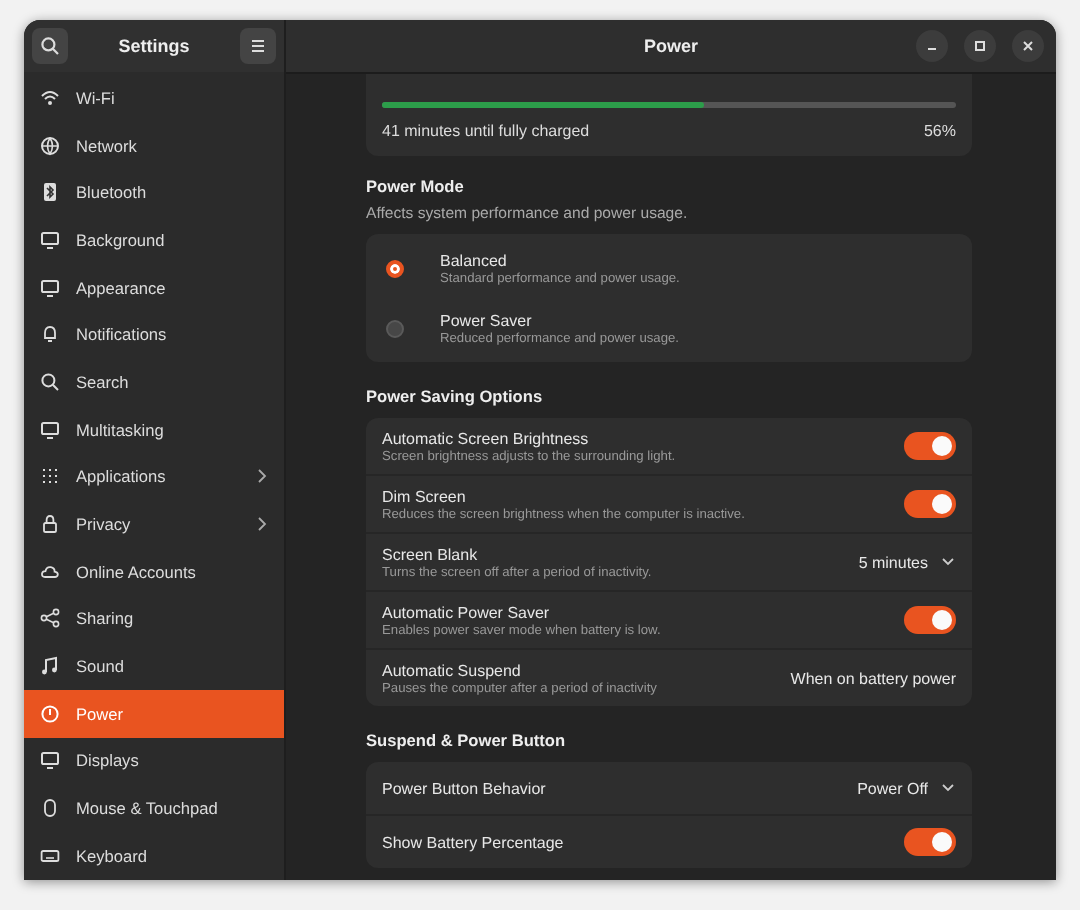 The height and width of the screenshot is (910, 1080). What do you see at coordinates (154, 98) in the screenshot?
I see `sidebar-item: Wi-Fi` at bounding box center [154, 98].